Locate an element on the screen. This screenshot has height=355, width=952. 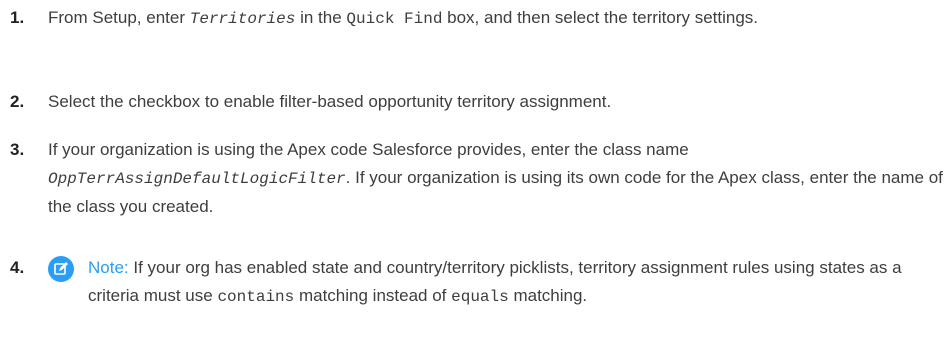
step-number: 1. is located at coordinates (17, 17).